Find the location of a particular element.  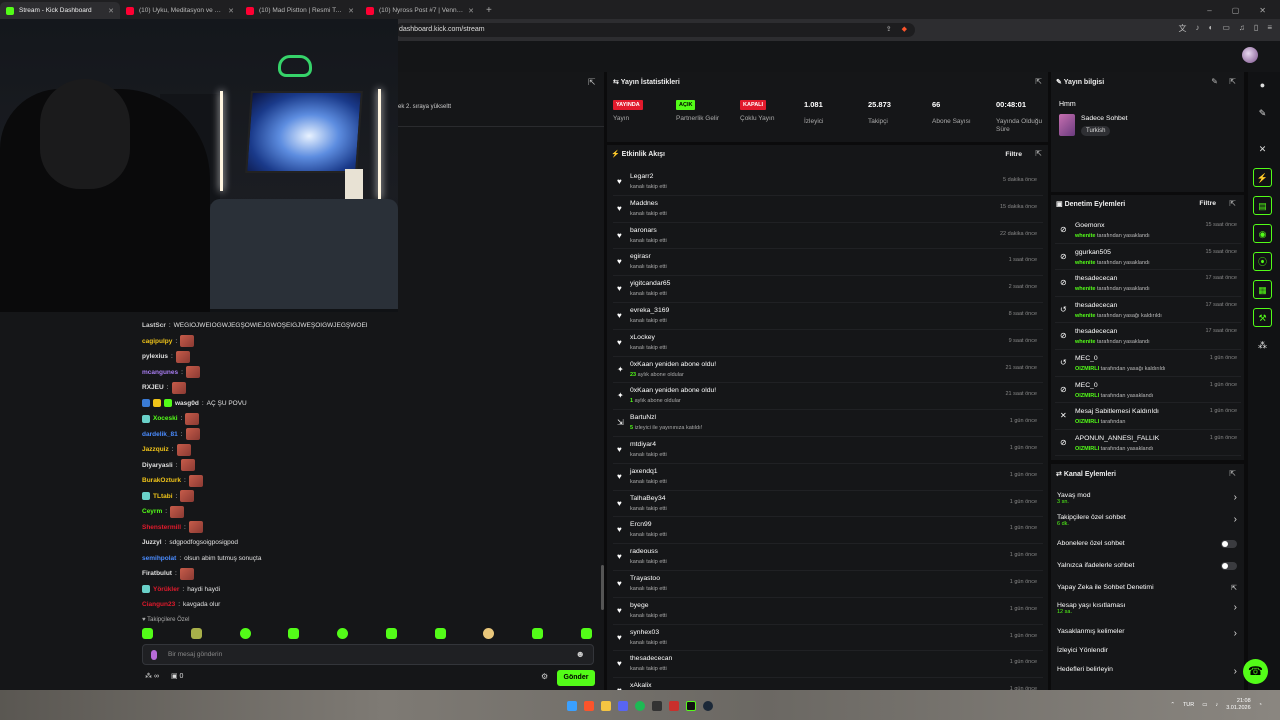

network-icon: ▭ is located at coordinates (1204, 705).